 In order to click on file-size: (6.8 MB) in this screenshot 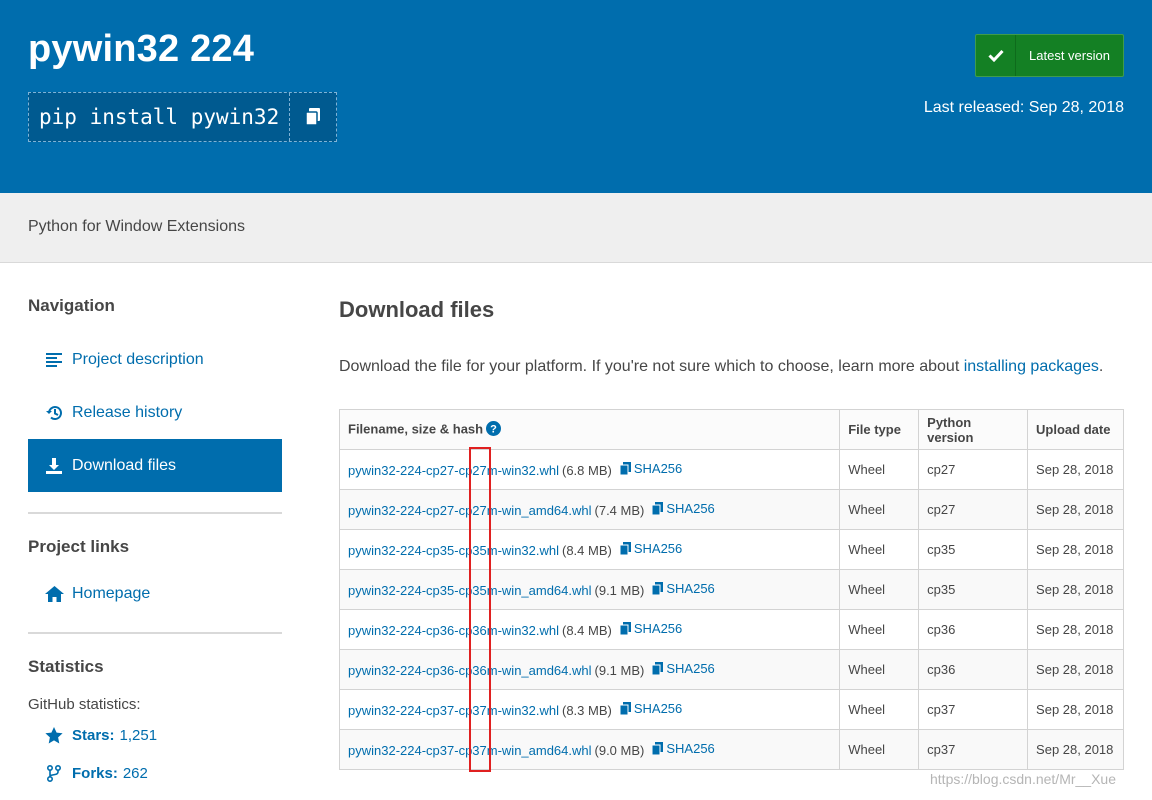, I will do `click(587, 470)`.